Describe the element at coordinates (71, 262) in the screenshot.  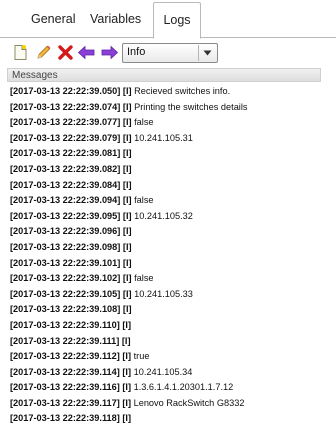
I see `log-timestamp: [2017-03-13 22:22:39.101] [I]` at that location.